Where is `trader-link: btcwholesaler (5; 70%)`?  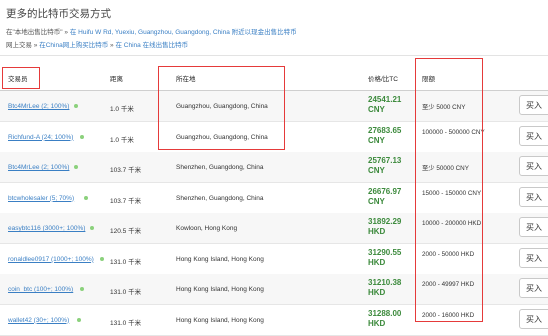
trader-link: btcwholesaler (5; 70%) is located at coordinates (41, 198).